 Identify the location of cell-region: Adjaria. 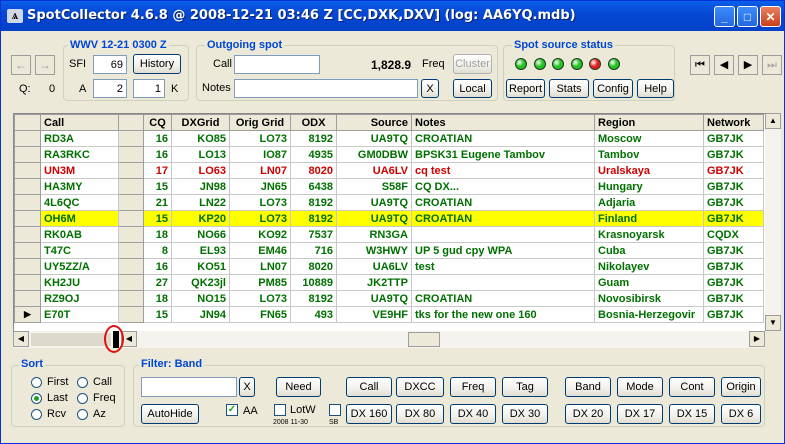
(649, 202).